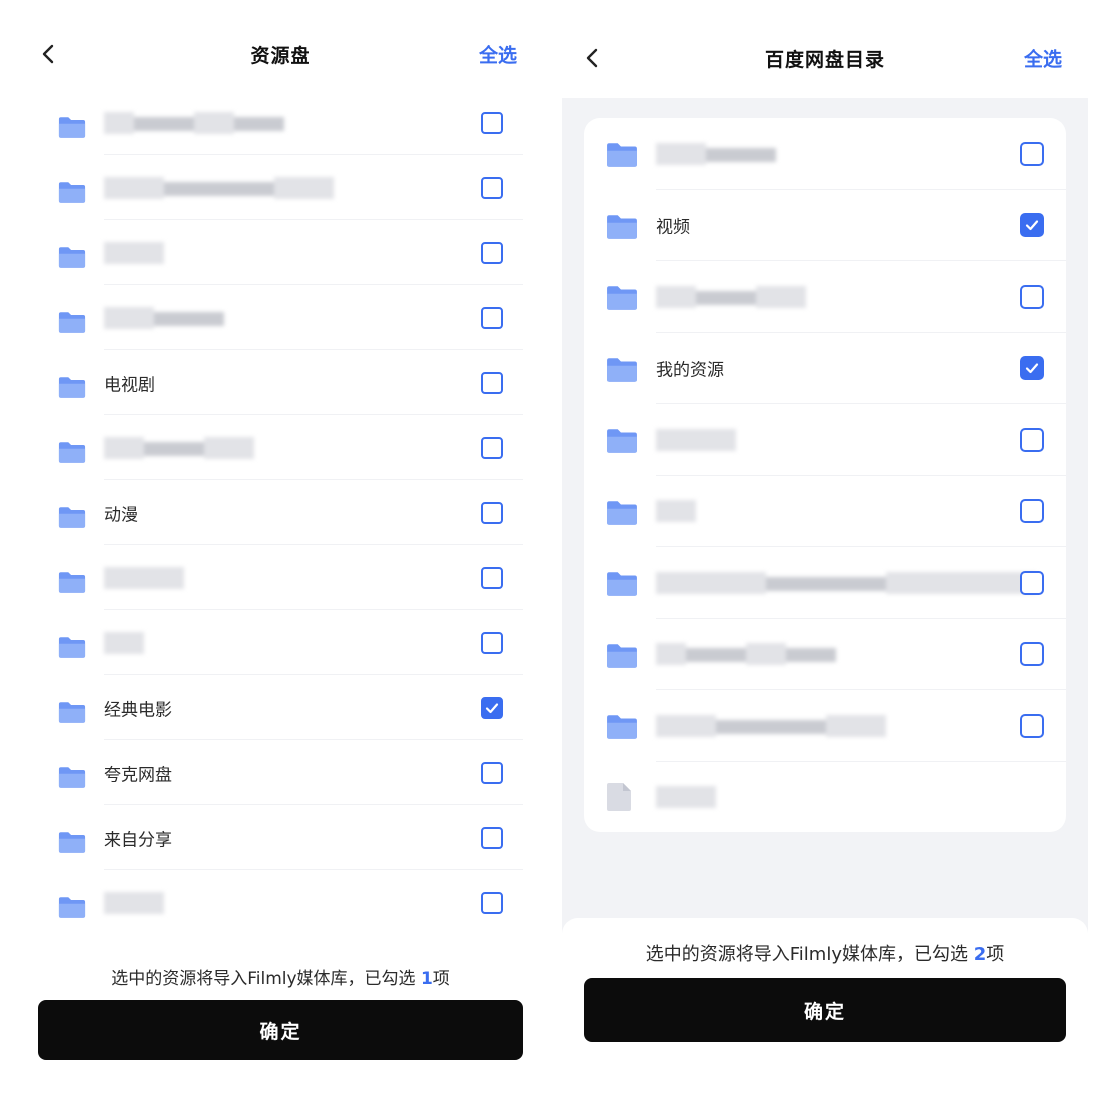 The image size is (1107, 1107). I want to click on page-title: 百度网盘目录, so click(824, 59).